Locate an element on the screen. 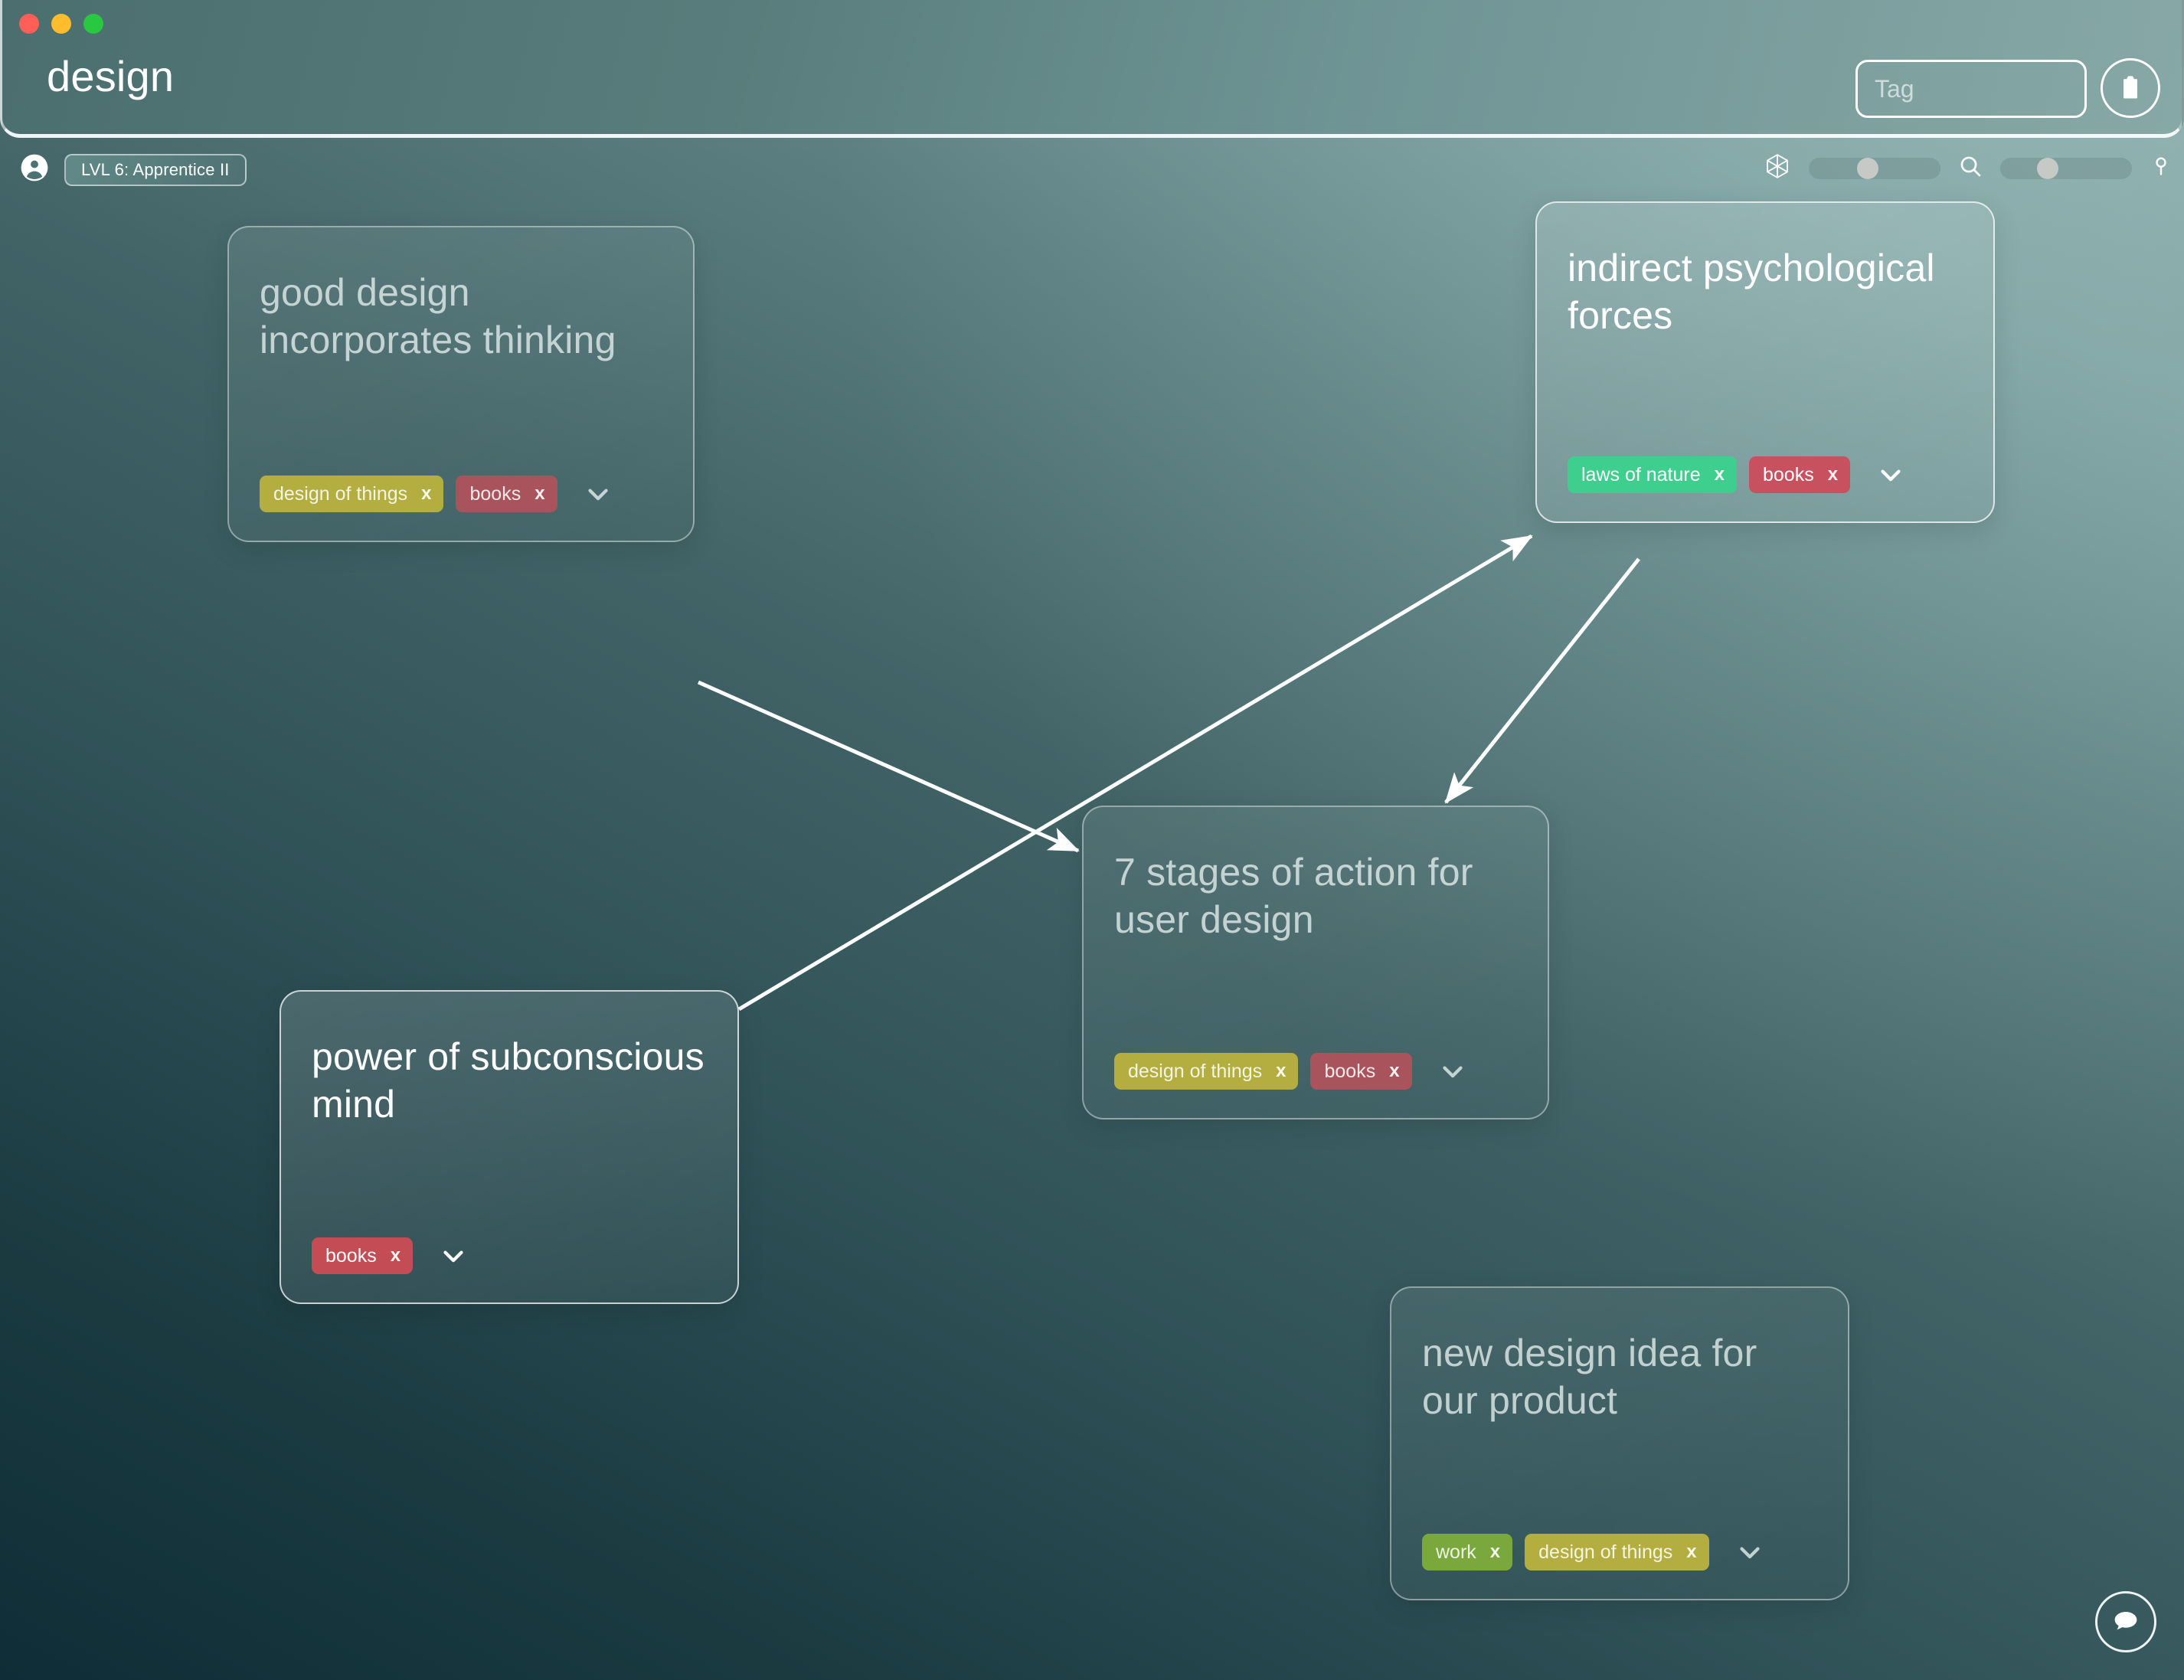 The height and width of the screenshot is (1680, 2184). chat-bubble-icon is located at coordinates (2126, 1621).